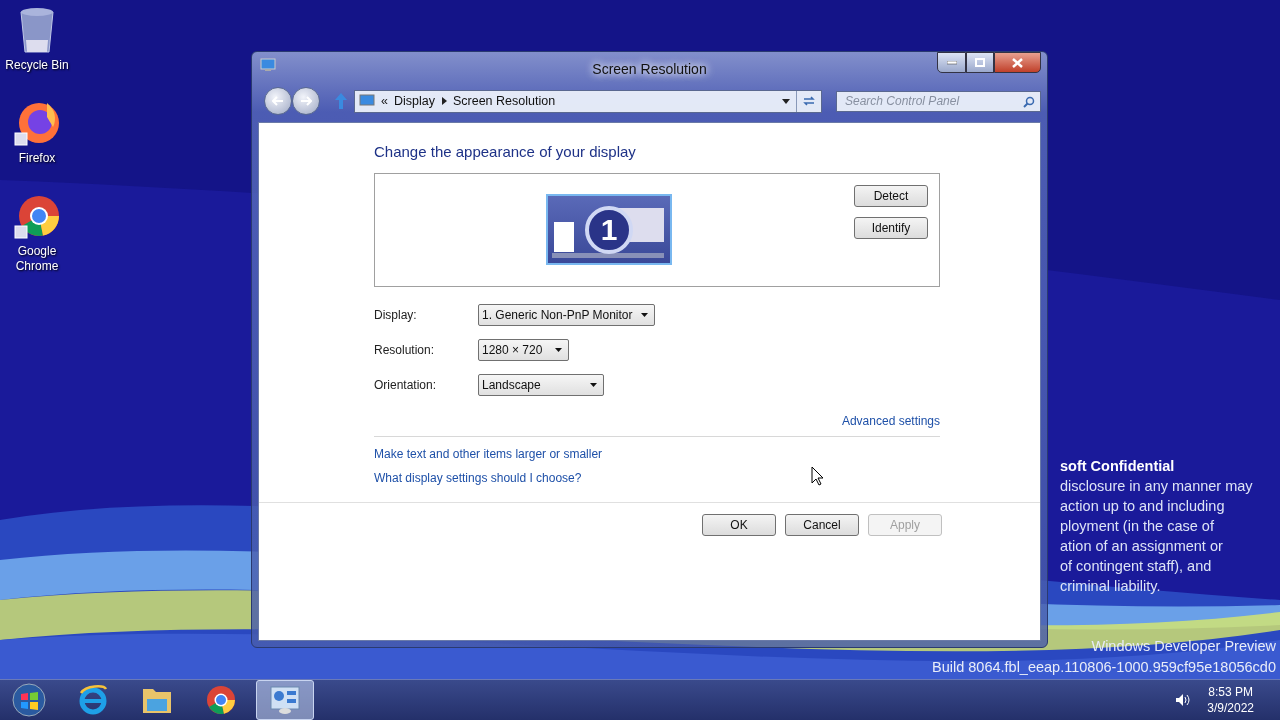  What do you see at coordinates (1104, 667) in the screenshot?
I see `build-text: Build 8064.fbl_eeap.110806-1000.959cf95e18056cd0` at bounding box center [1104, 667].